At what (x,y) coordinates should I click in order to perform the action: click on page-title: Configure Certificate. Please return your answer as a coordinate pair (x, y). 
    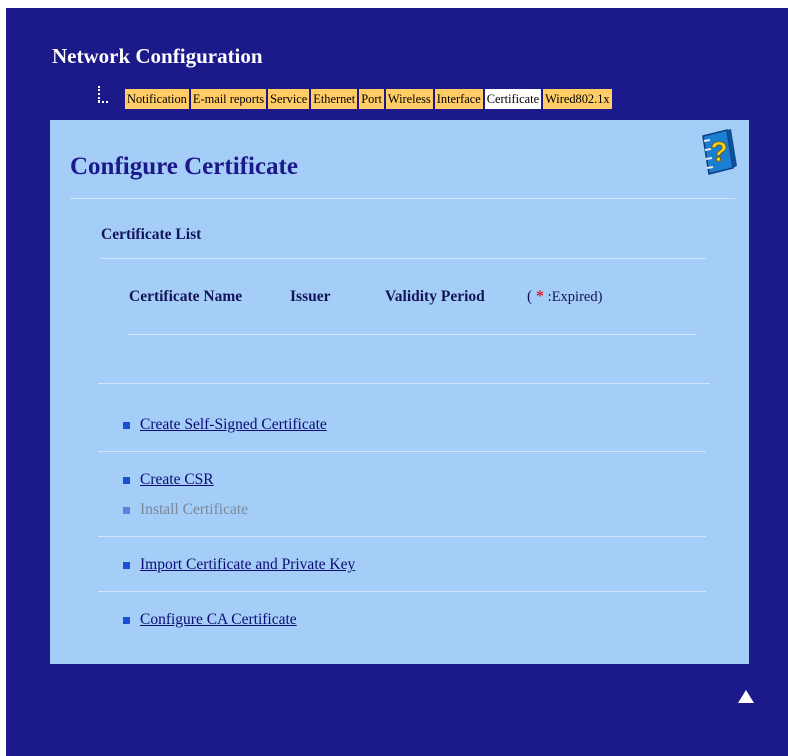
    Looking at the image, I should click on (184, 166).